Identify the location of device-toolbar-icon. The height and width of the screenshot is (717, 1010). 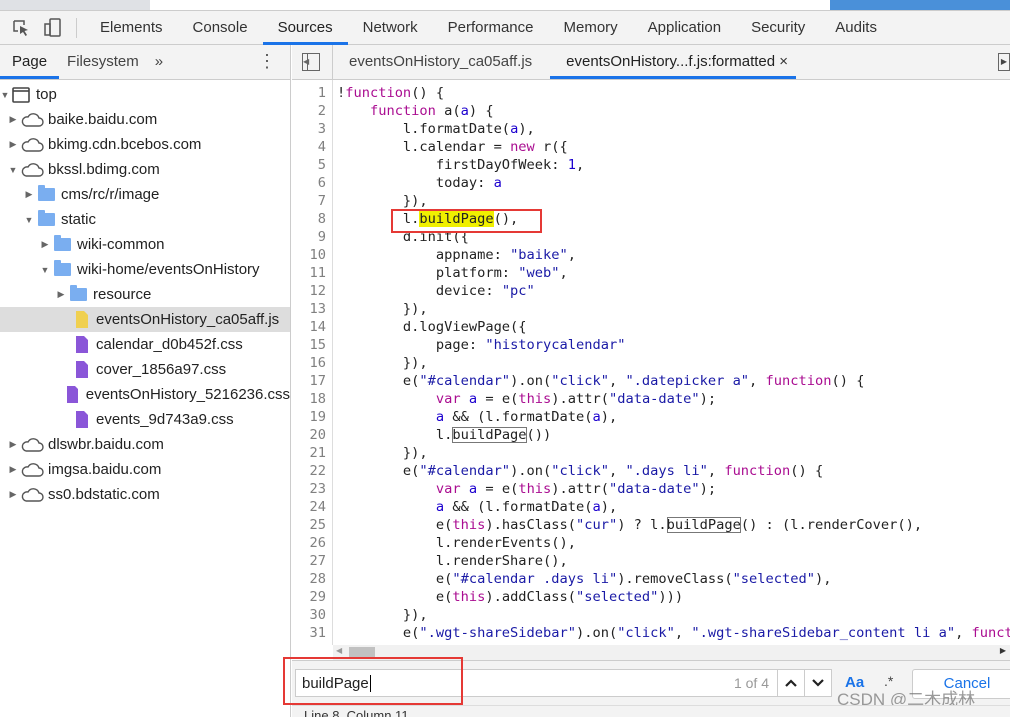
(53, 28).